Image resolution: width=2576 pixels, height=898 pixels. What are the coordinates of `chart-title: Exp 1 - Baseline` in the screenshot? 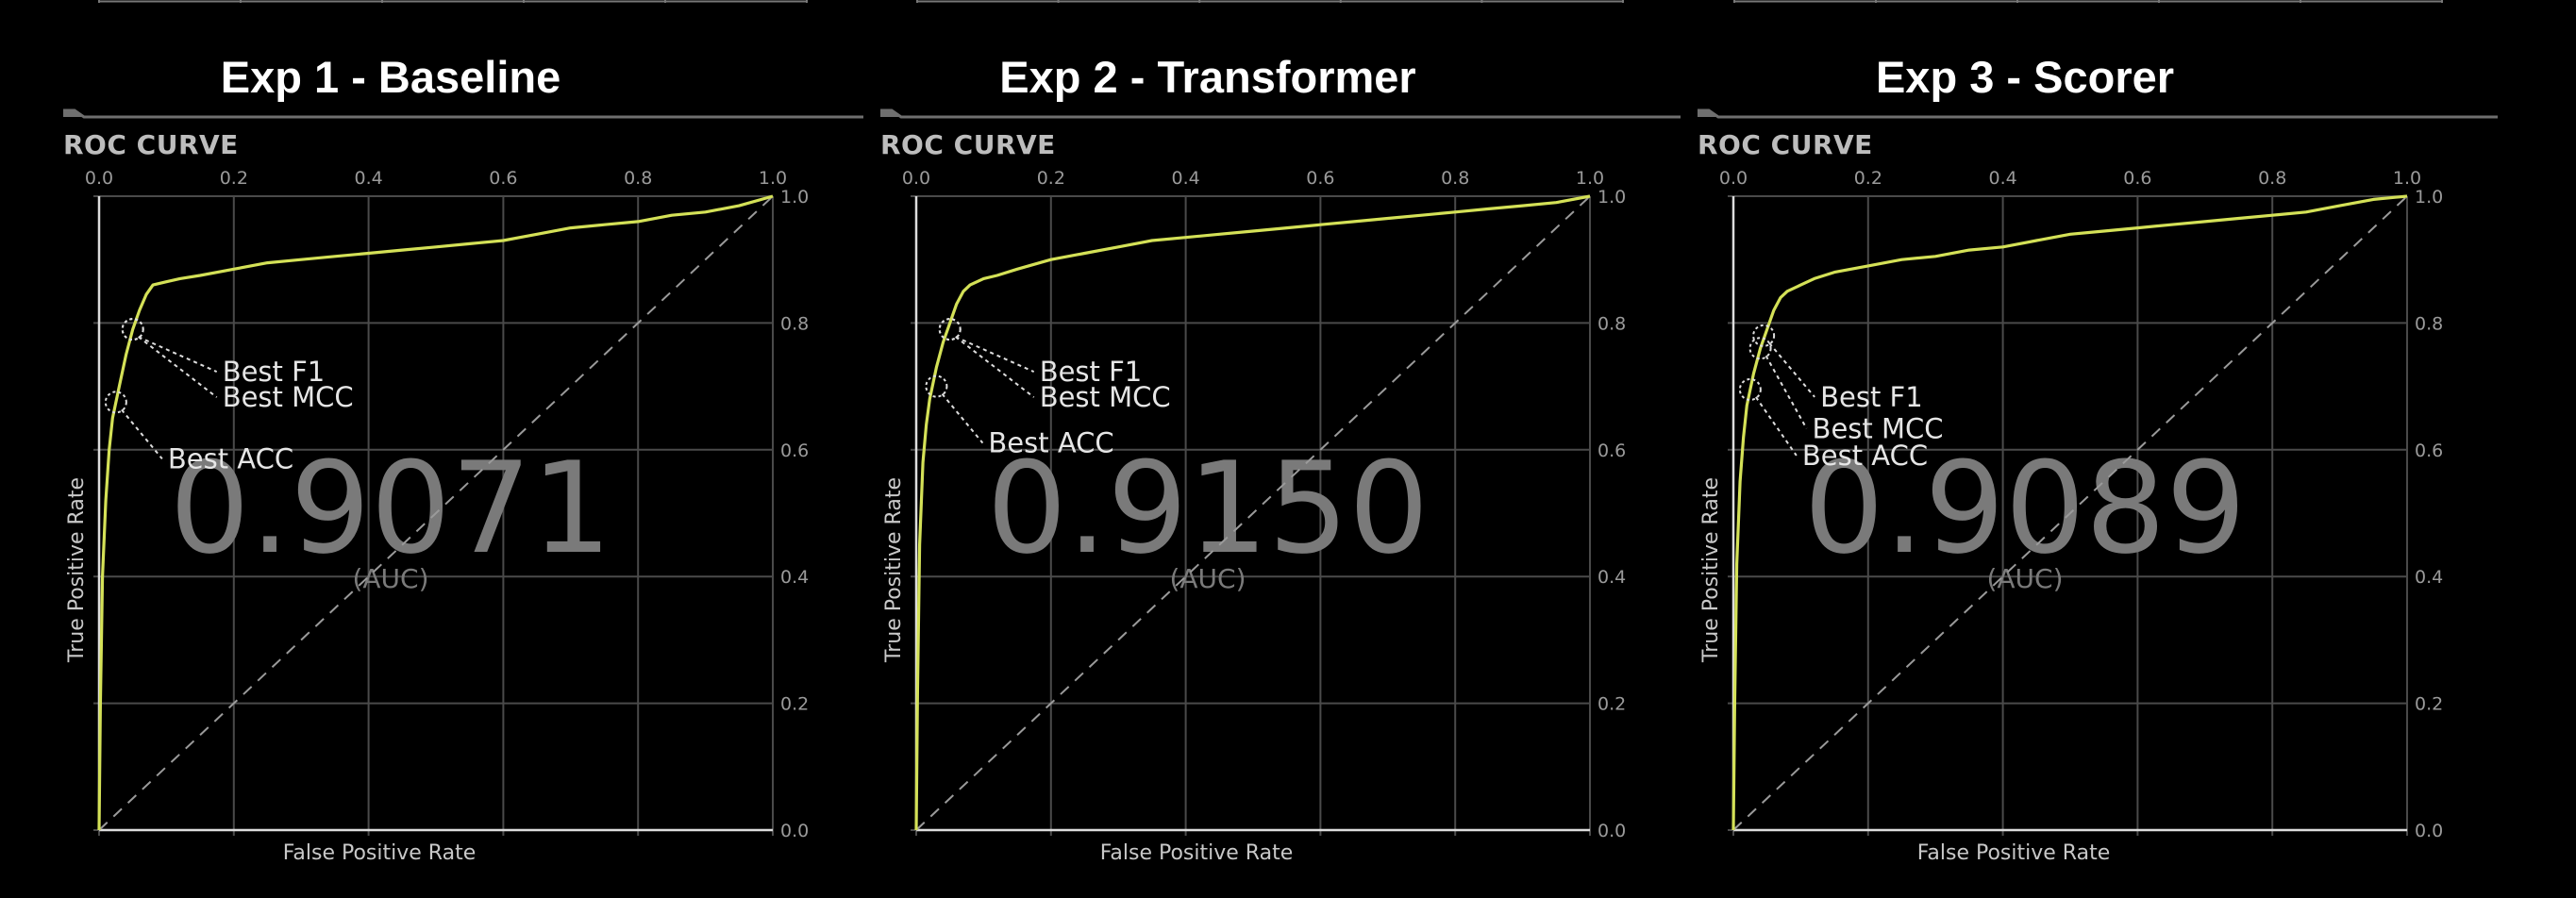 It's located at (391, 77).